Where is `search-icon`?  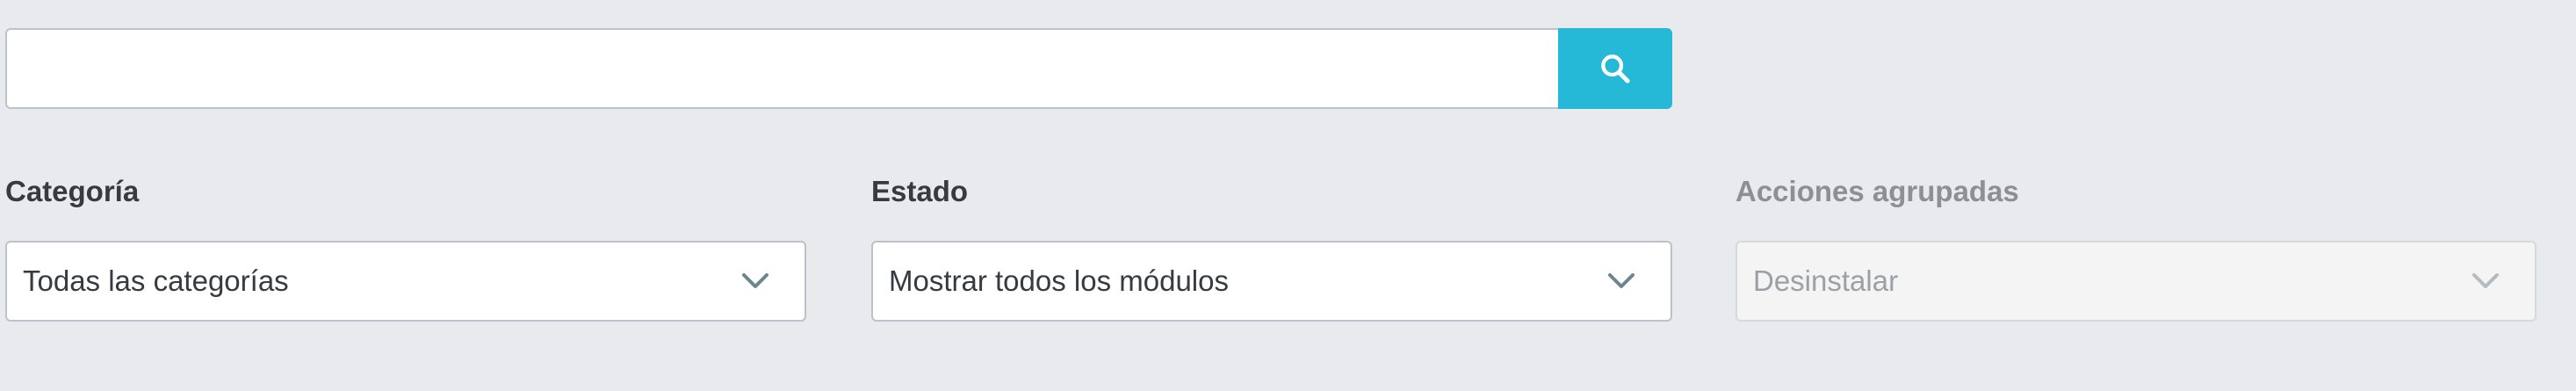 search-icon is located at coordinates (1615, 68).